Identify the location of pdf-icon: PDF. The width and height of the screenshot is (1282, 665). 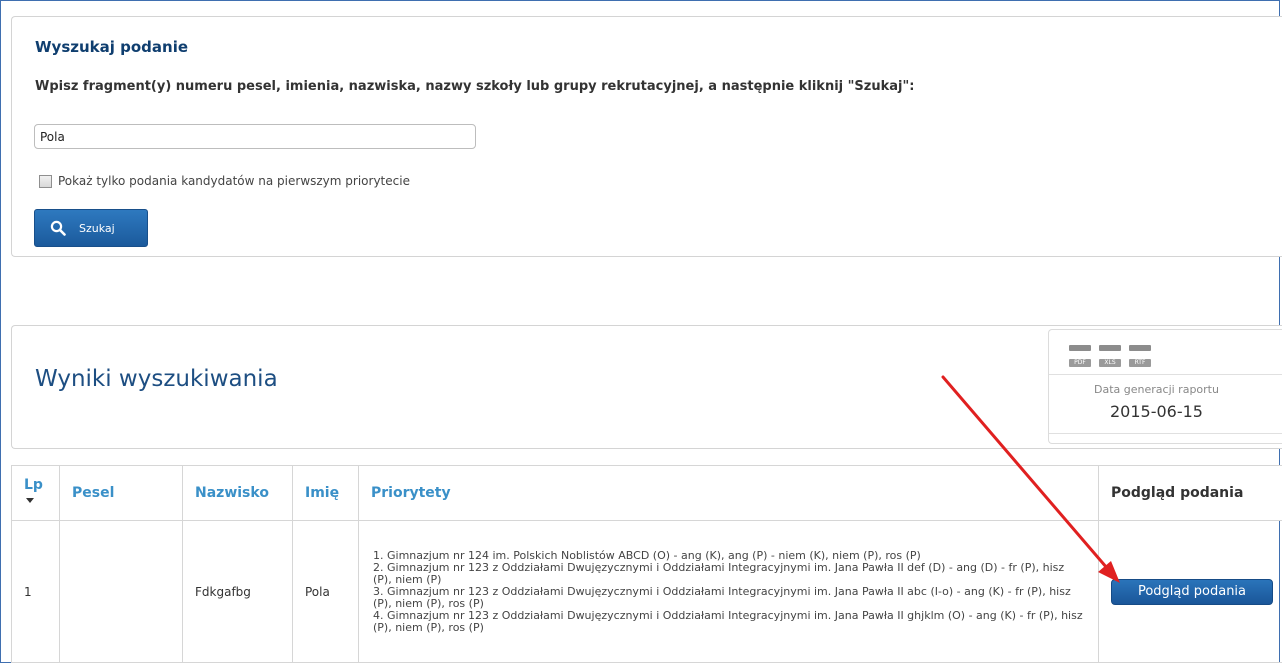
(1080, 355).